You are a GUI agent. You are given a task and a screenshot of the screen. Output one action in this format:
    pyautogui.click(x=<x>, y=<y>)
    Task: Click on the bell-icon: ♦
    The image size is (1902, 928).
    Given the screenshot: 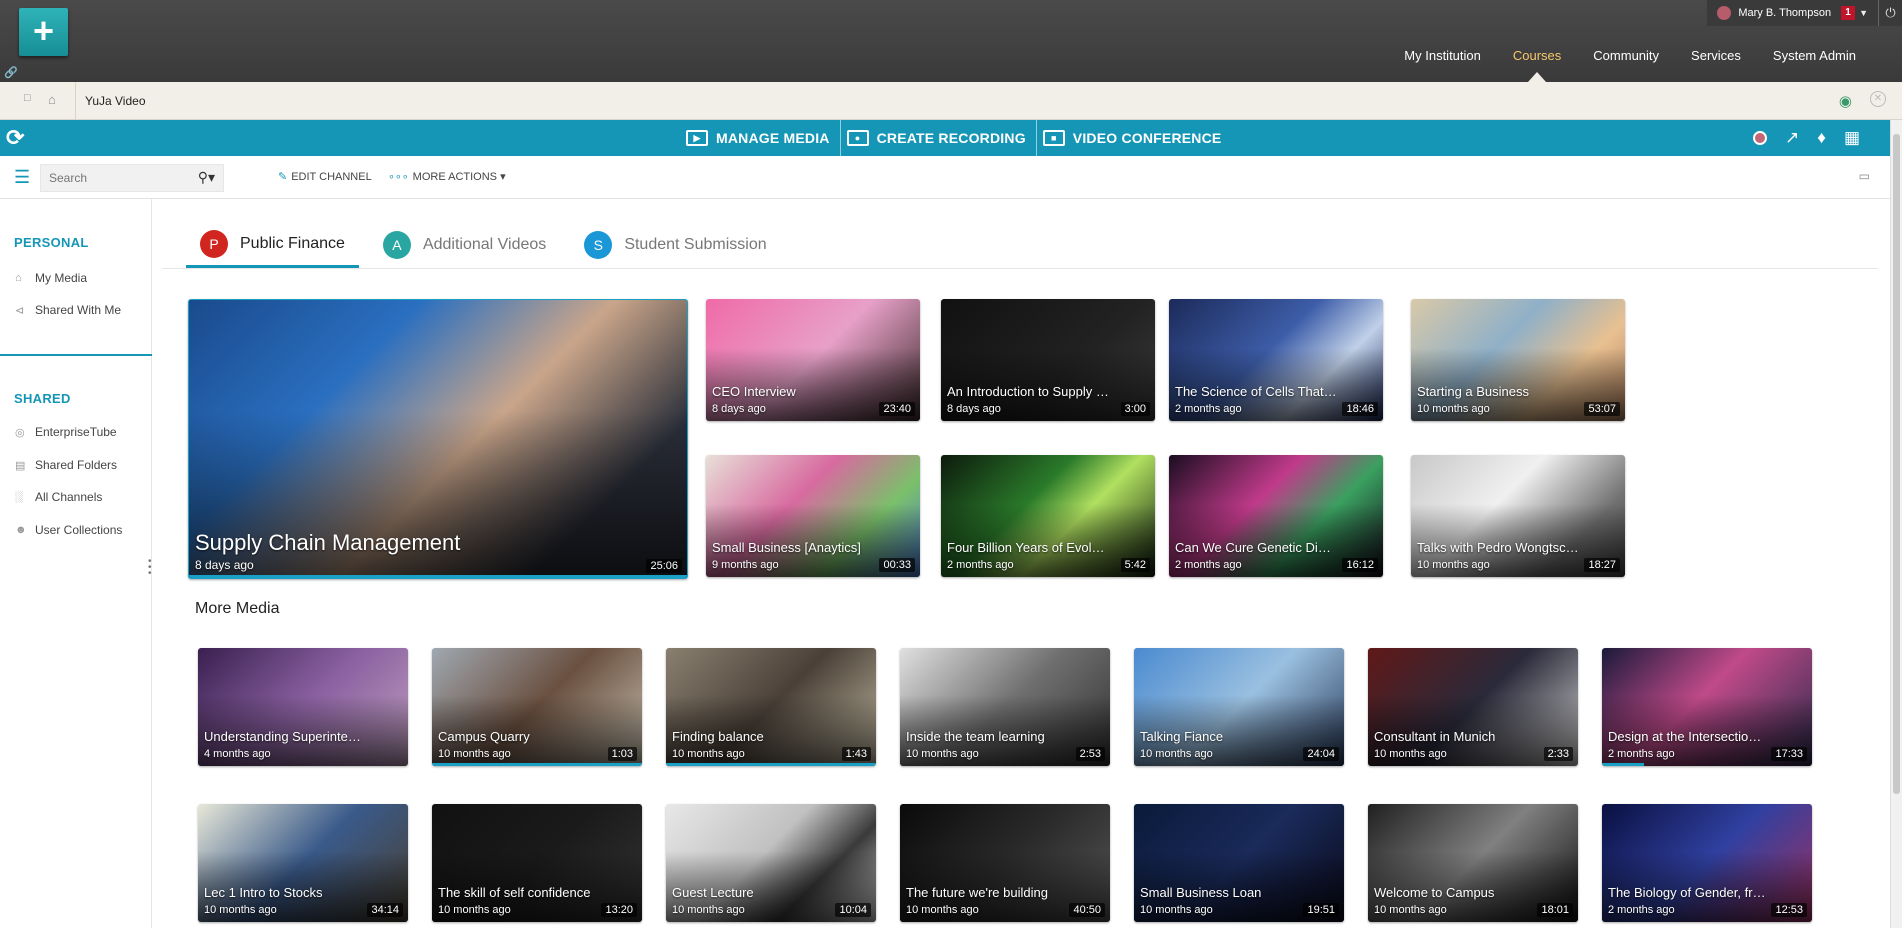 What is the action you would take?
    pyautogui.click(x=1821, y=138)
    